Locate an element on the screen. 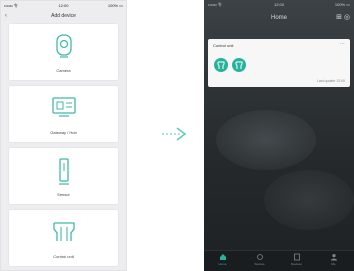 This screenshot has width=354, height=271. tab-bar: Home Scenes Devices Me is located at coordinates (279, 260).